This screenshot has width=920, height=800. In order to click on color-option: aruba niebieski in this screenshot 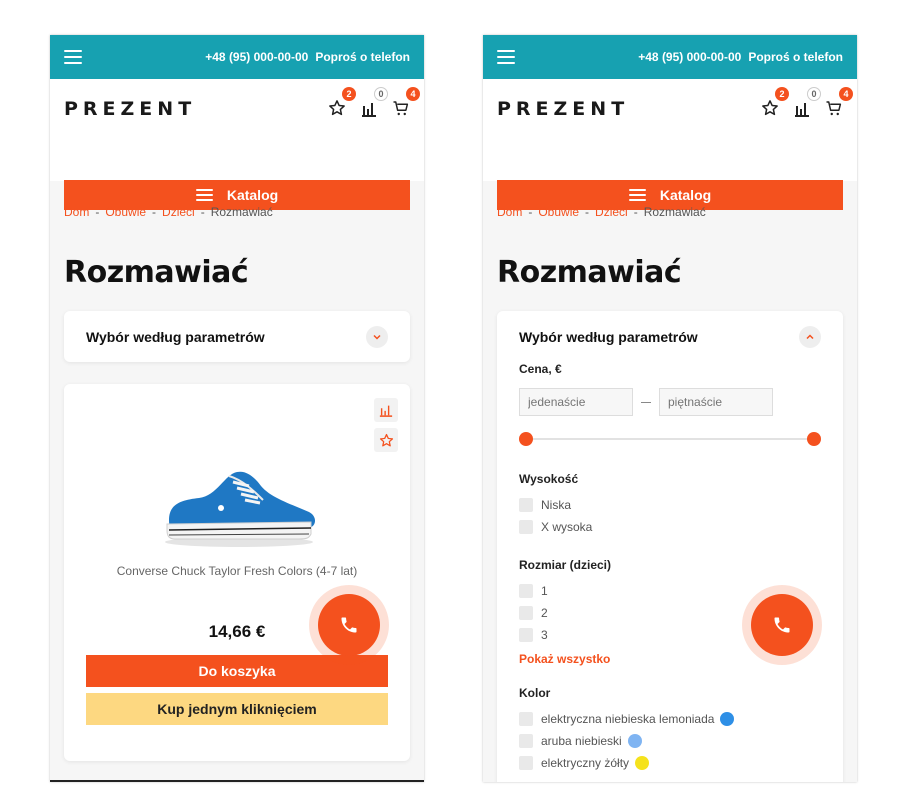, I will do `click(670, 741)`.